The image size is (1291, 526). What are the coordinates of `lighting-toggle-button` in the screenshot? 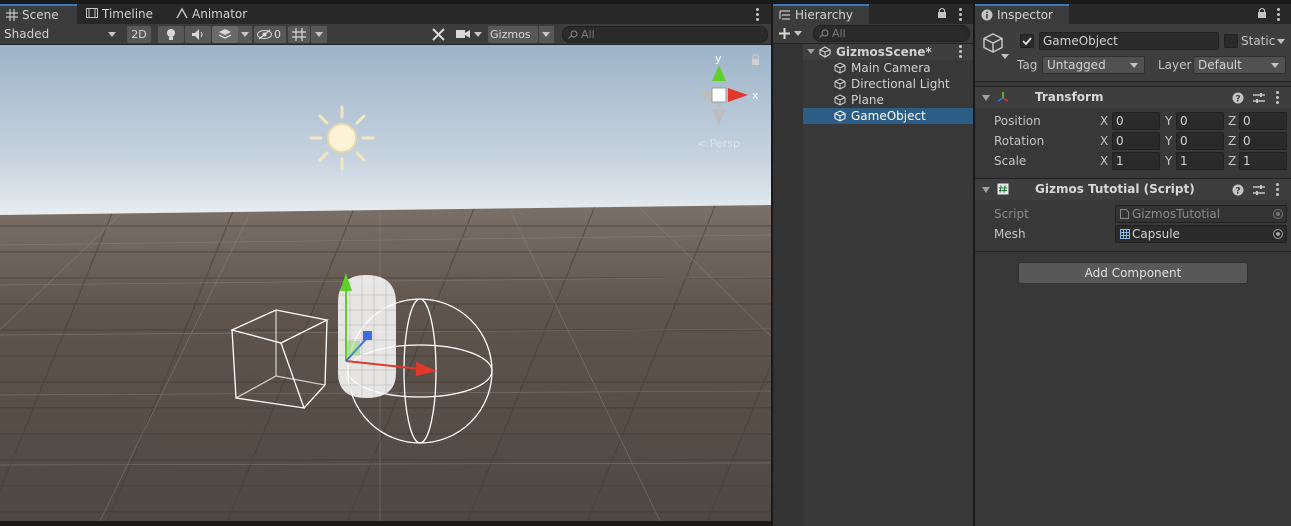 It's located at (171, 34).